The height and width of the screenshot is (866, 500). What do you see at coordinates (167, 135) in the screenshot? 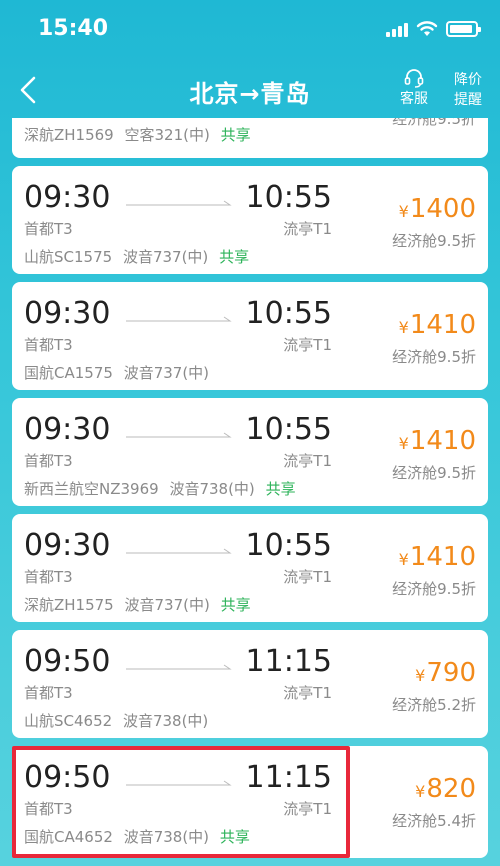
I see `aircraft-type: 空客321(中)` at bounding box center [167, 135].